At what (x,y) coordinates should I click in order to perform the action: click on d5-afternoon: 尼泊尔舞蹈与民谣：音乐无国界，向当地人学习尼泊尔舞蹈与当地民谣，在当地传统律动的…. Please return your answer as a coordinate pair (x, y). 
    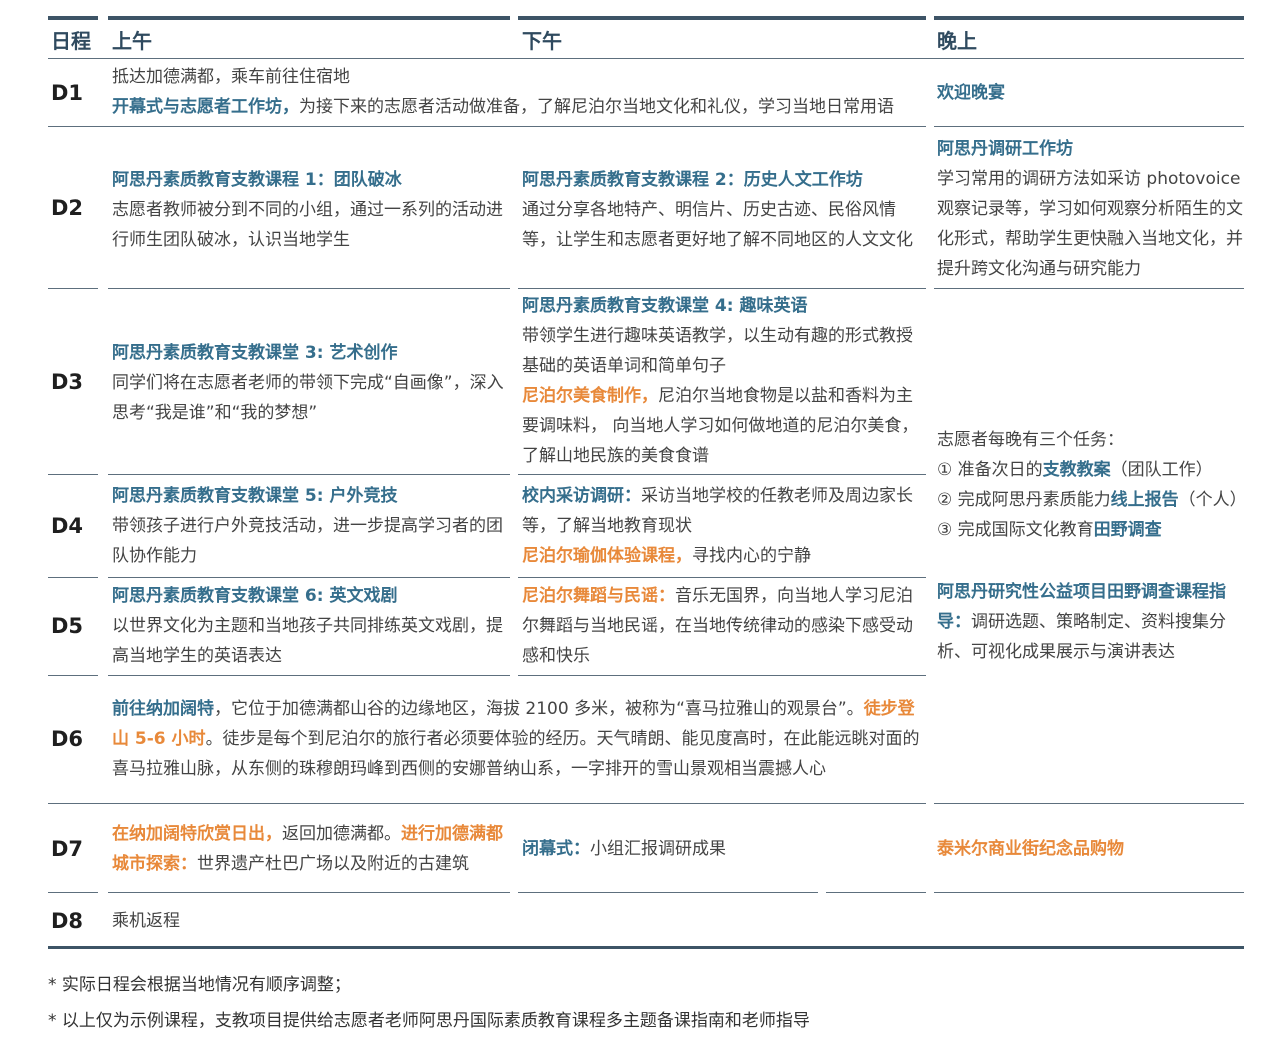
    Looking at the image, I should click on (724, 626).